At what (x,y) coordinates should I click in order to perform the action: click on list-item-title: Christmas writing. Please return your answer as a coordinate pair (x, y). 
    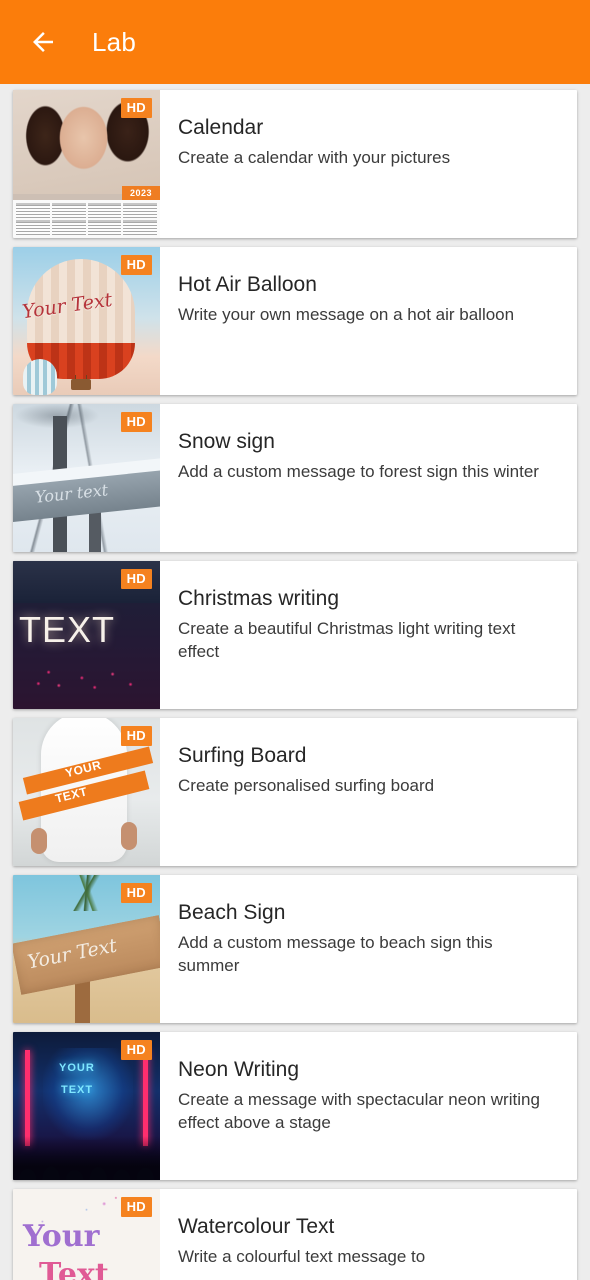
    Looking at the image, I should click on (259, 598).